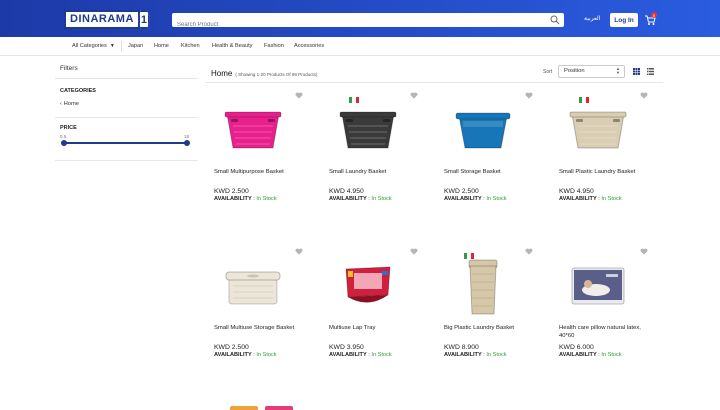 The height and width of the screenshot is (410, 720). I want to click on product-price: KWD 8.900, so click(461, 347).